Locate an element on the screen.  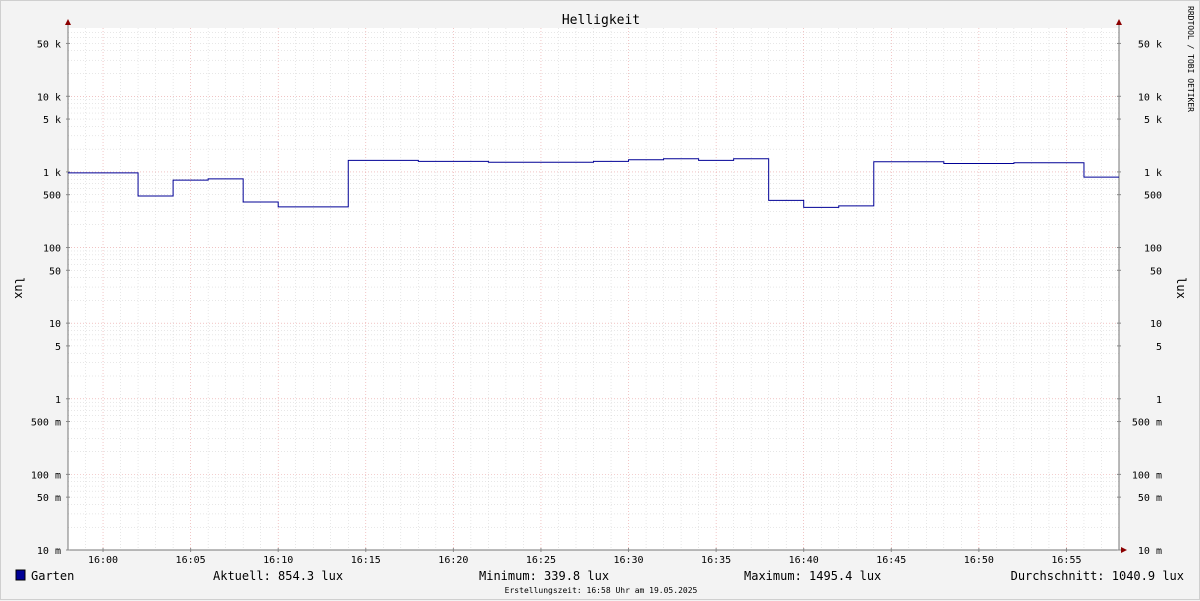
stat-average: Durchschnitt: 1040.9 lux is located at coordinates (1097, 576).